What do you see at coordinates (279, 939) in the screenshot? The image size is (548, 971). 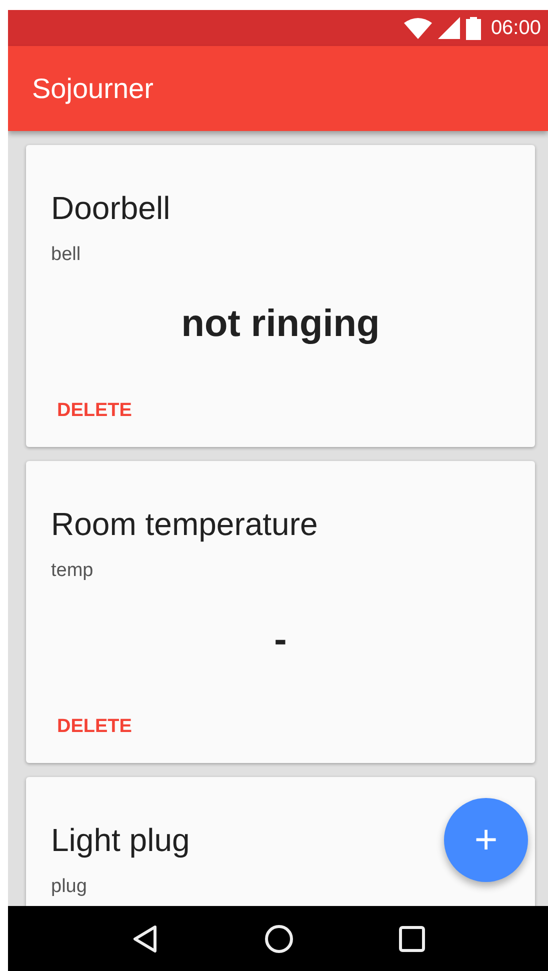 I see `home-icon` at bounding box center [279, 939].